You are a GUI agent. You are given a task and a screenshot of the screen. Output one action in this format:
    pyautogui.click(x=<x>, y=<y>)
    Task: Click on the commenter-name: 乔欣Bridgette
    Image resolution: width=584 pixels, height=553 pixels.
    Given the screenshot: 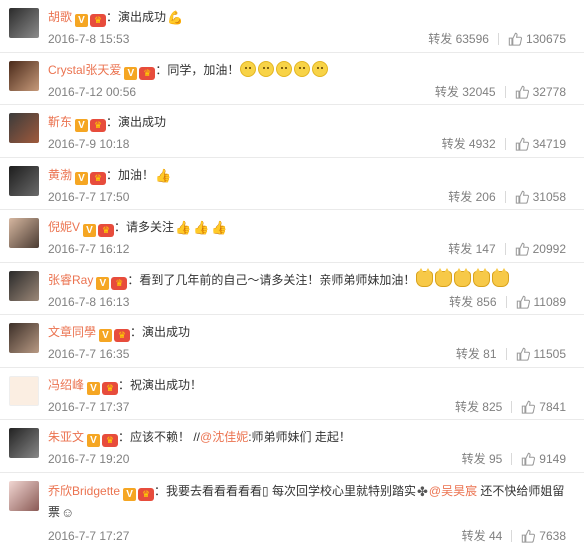 What is the action you would take?
    pyautogui.click(x=84, y=491)
    